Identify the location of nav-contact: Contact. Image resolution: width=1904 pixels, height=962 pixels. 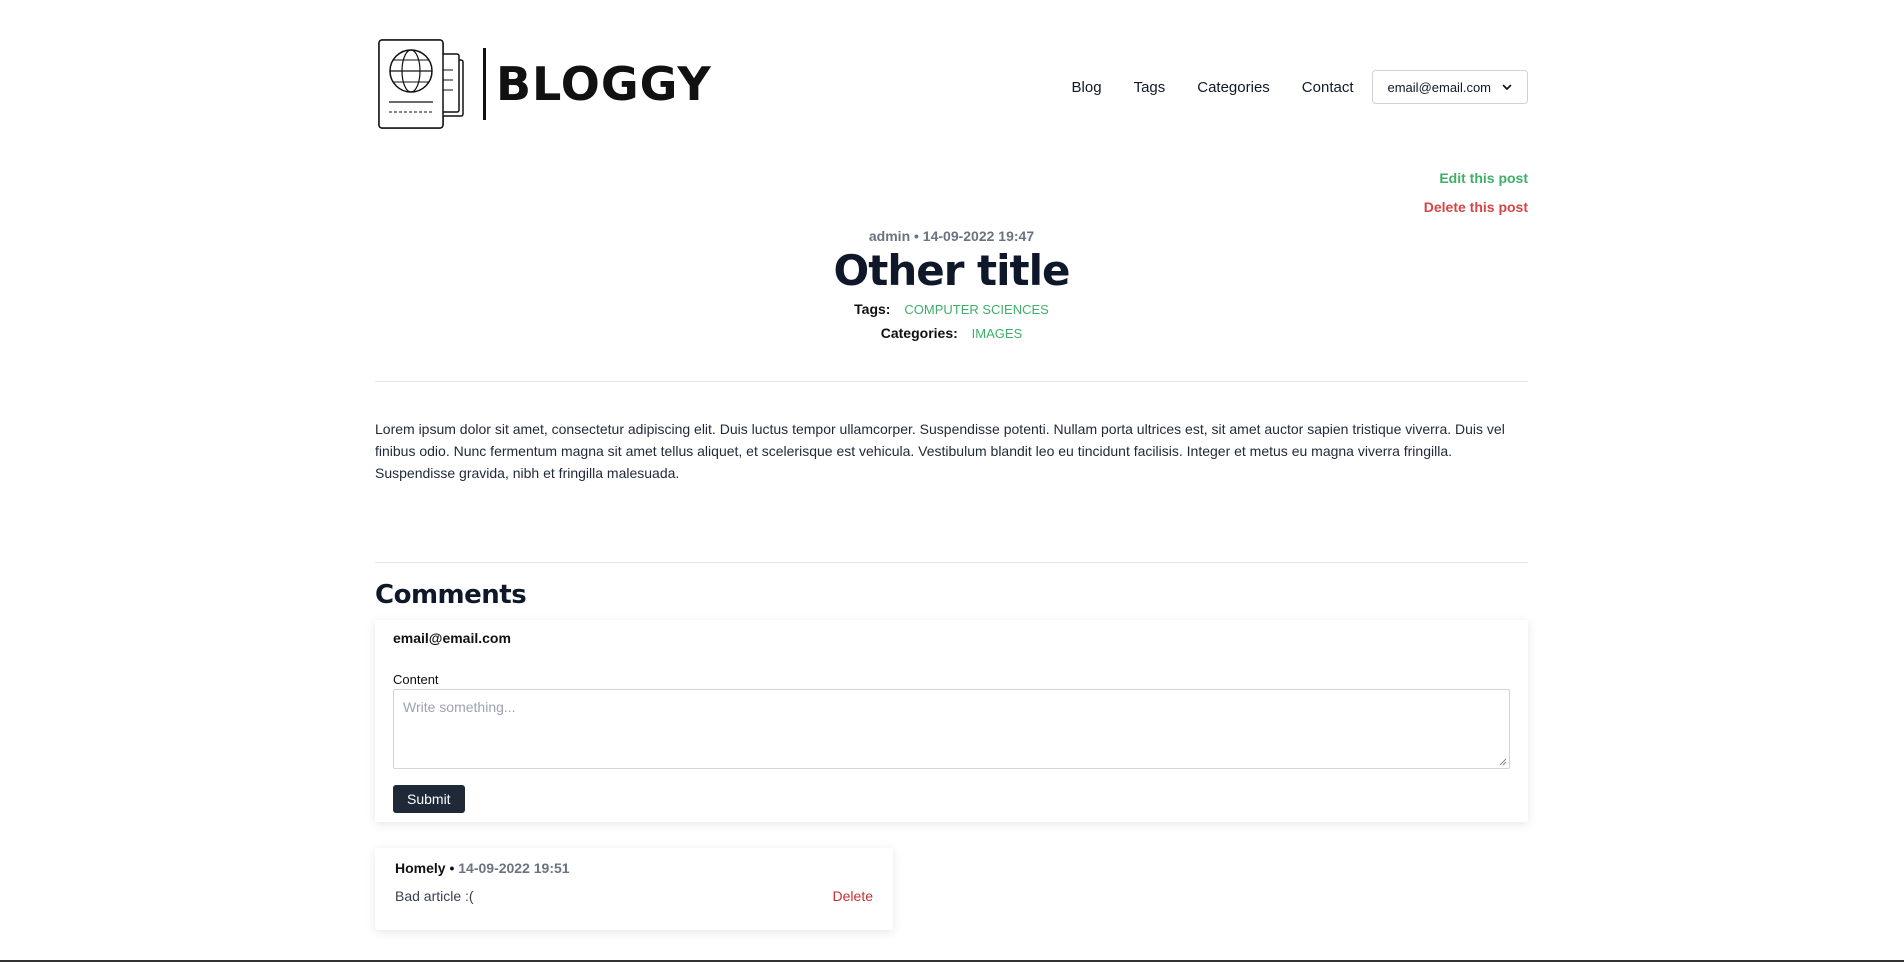
(1328, 87).